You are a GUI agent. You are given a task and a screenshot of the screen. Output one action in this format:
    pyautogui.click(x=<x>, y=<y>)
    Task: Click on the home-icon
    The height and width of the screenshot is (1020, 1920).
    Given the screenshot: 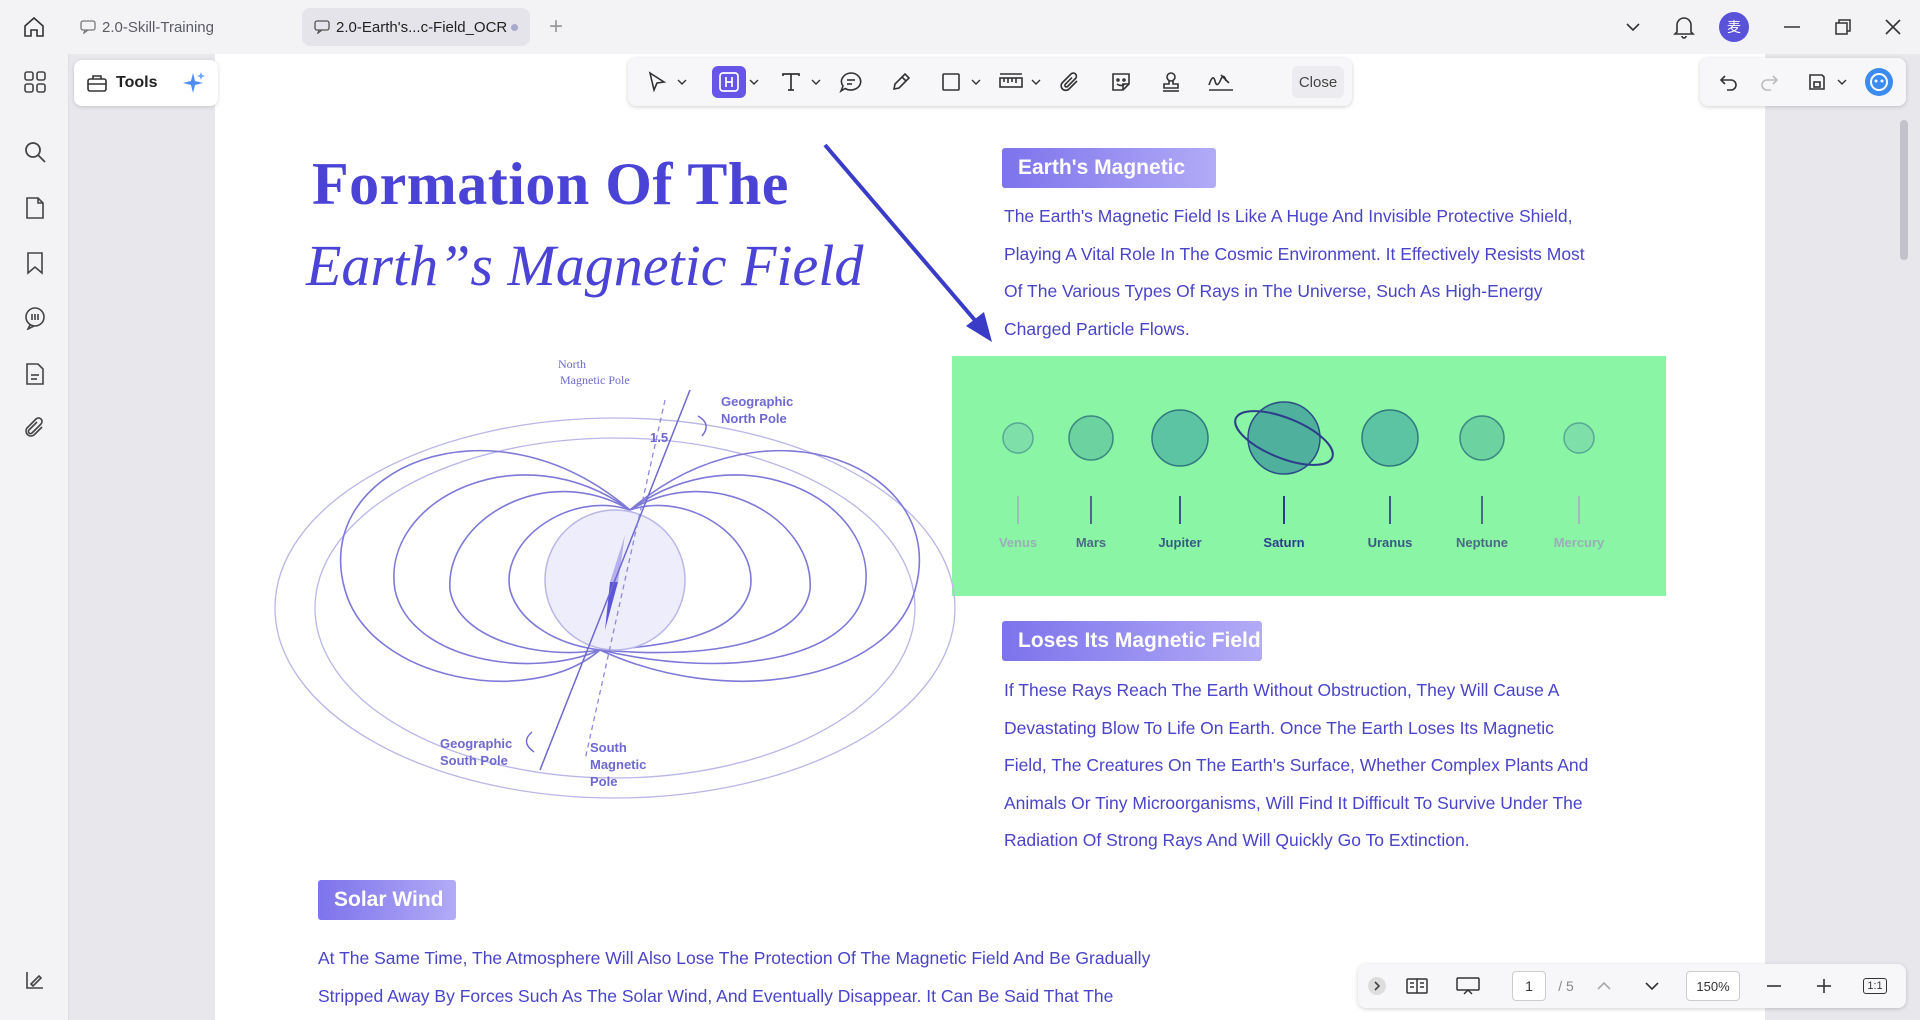 What is the action you would take?
    pyautogui.click(x=34, y=27)
    